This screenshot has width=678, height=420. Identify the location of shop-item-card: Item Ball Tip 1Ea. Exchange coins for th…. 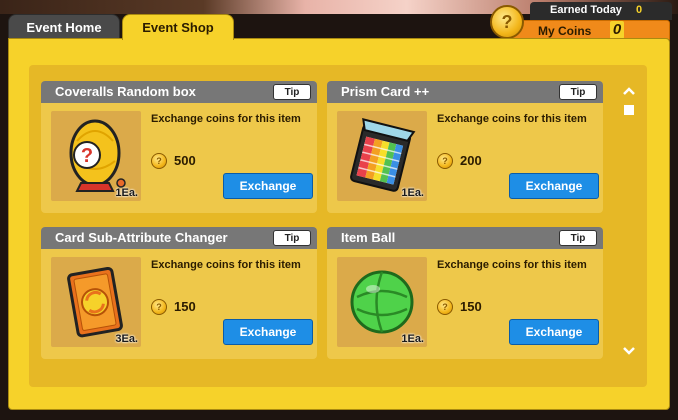
(465, 293).